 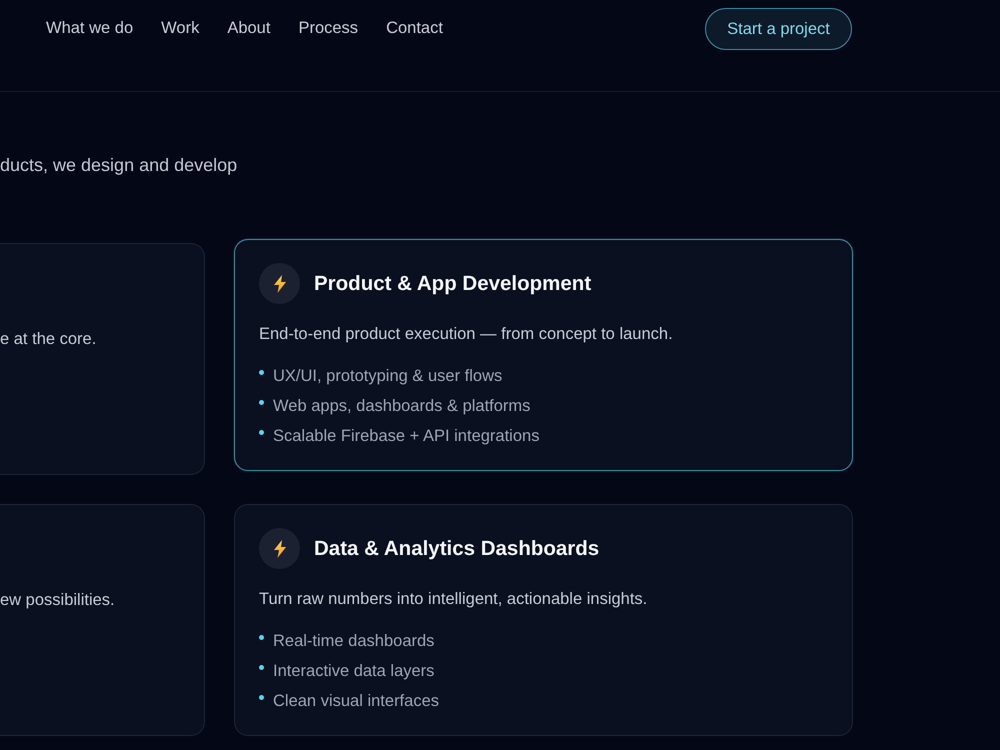 What do you see at coordinates (353, 671) in the screenshot?
I see `feature-text: Interactive data layers` at bounding box center [353, 671].